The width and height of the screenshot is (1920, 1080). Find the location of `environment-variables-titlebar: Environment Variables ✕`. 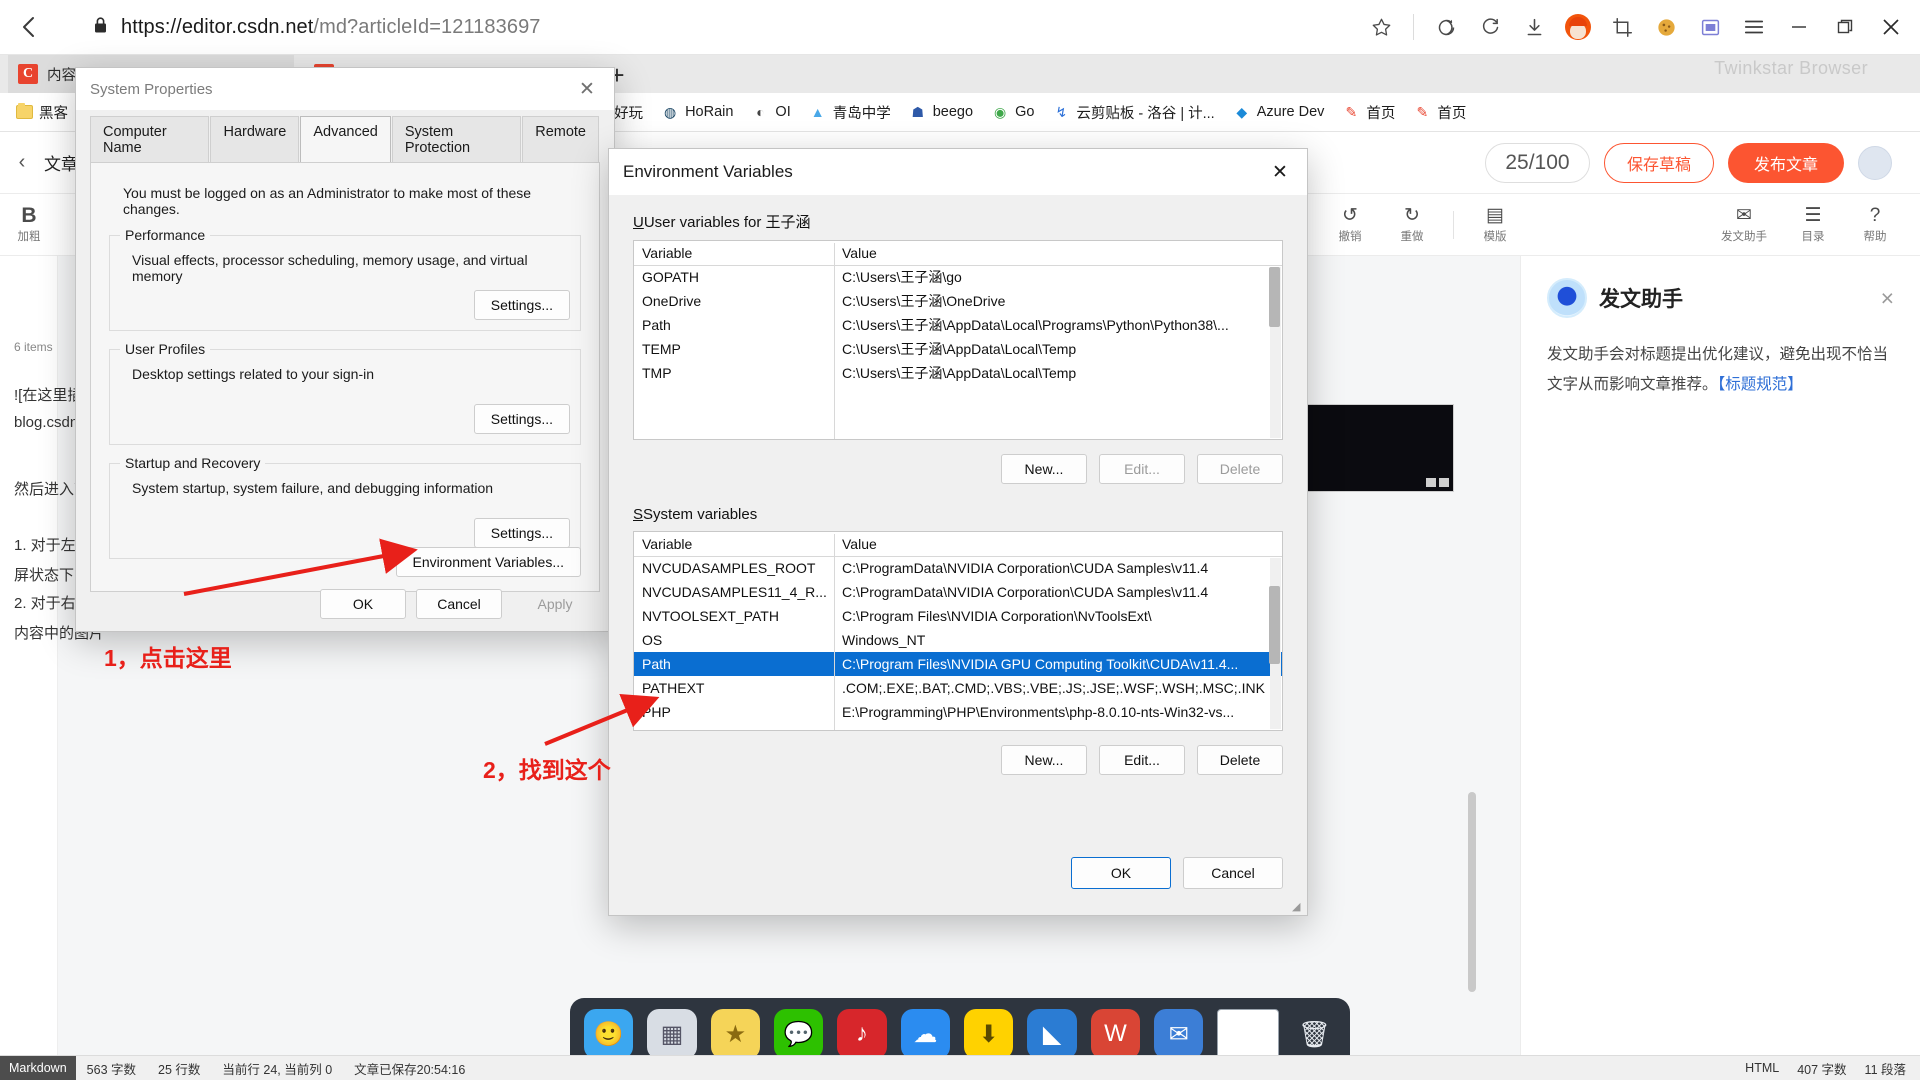

environment-variables-titlebar: Environment Variables ✕ is located at coordinates (958, 172).